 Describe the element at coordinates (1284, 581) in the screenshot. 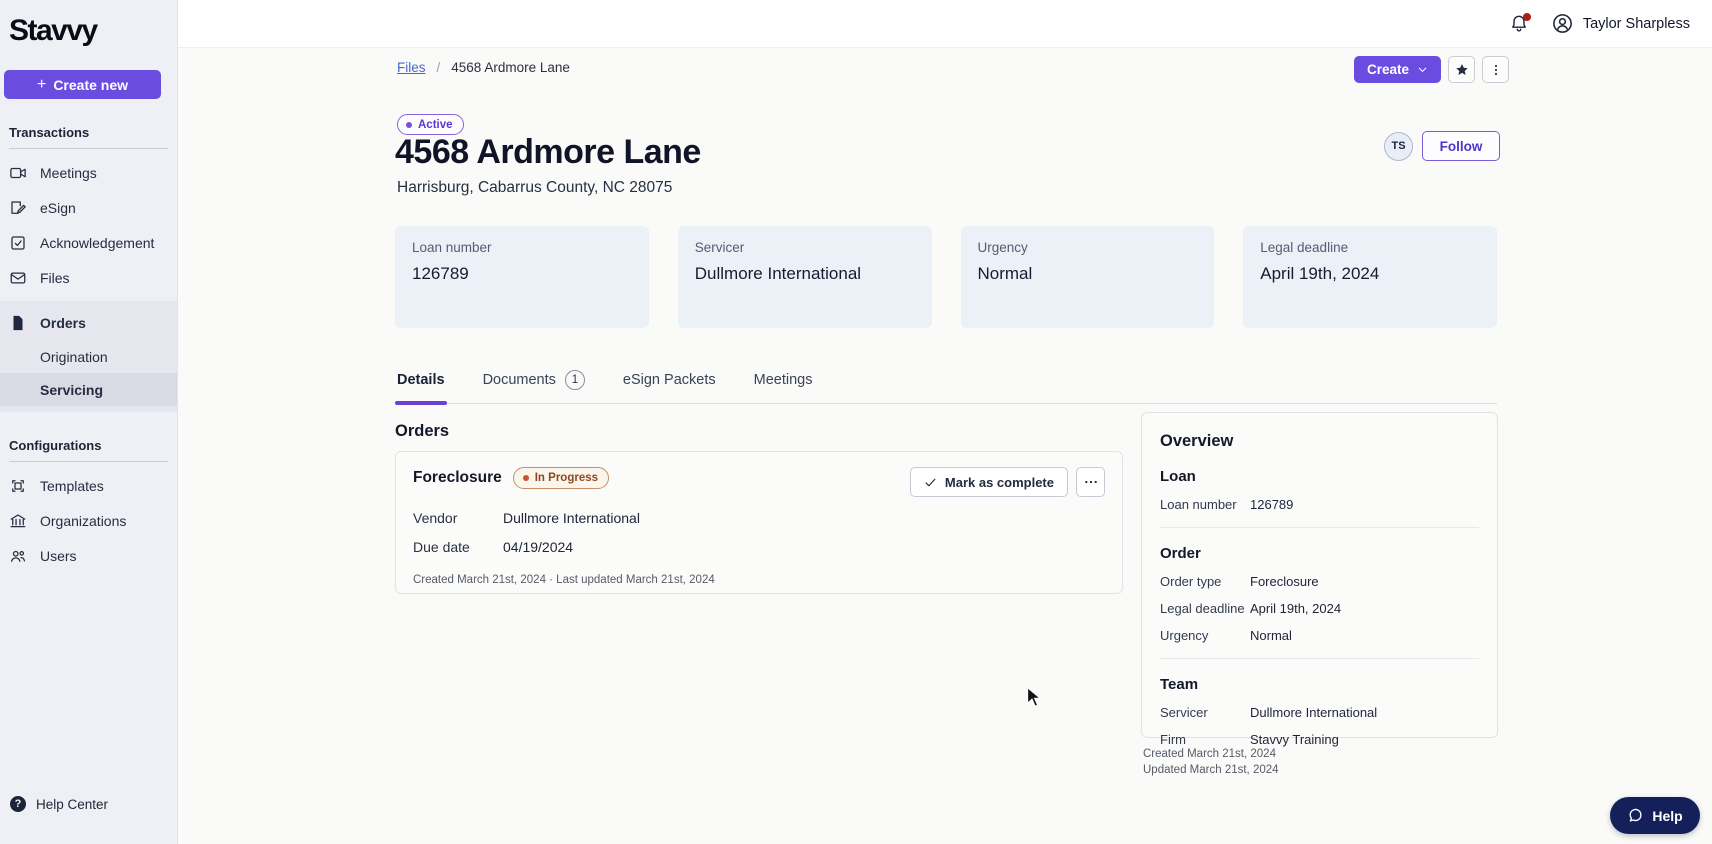

I see `field-value: Foreclosure` at that location.